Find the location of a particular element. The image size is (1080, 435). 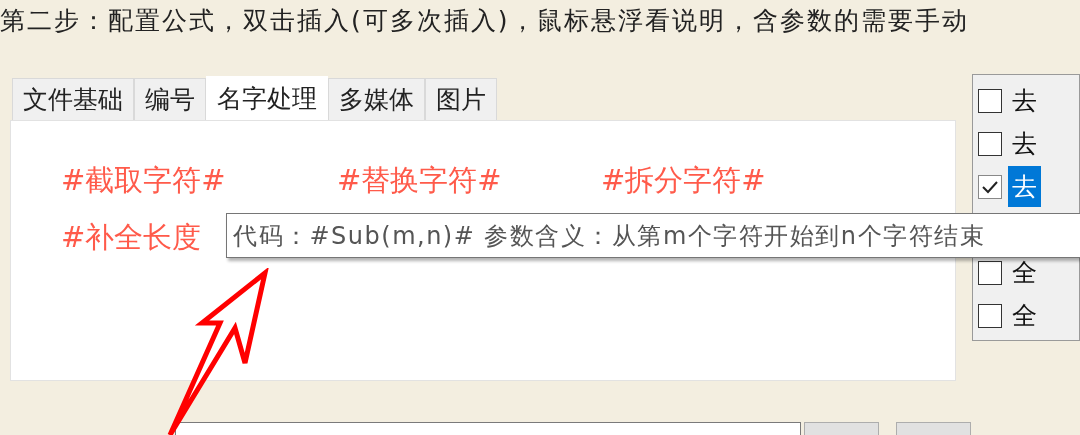

check-icon is located at coordinates (989, 186).